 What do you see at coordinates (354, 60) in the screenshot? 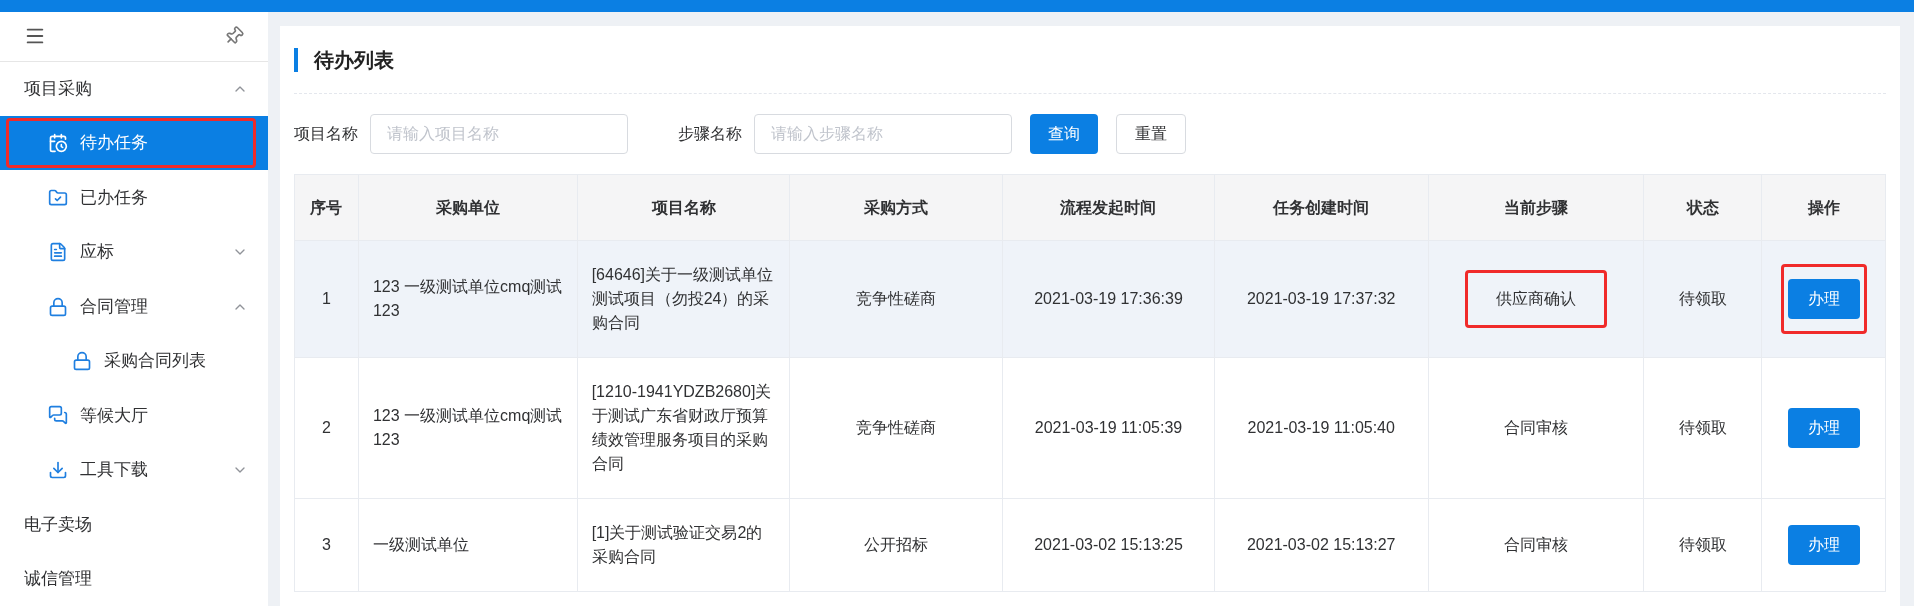
I see `page-title: 待办列表` at bounding box center [354, 60].